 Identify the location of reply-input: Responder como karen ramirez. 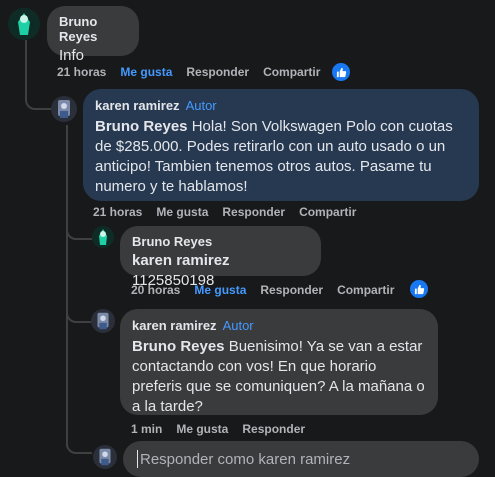
(301, 459).